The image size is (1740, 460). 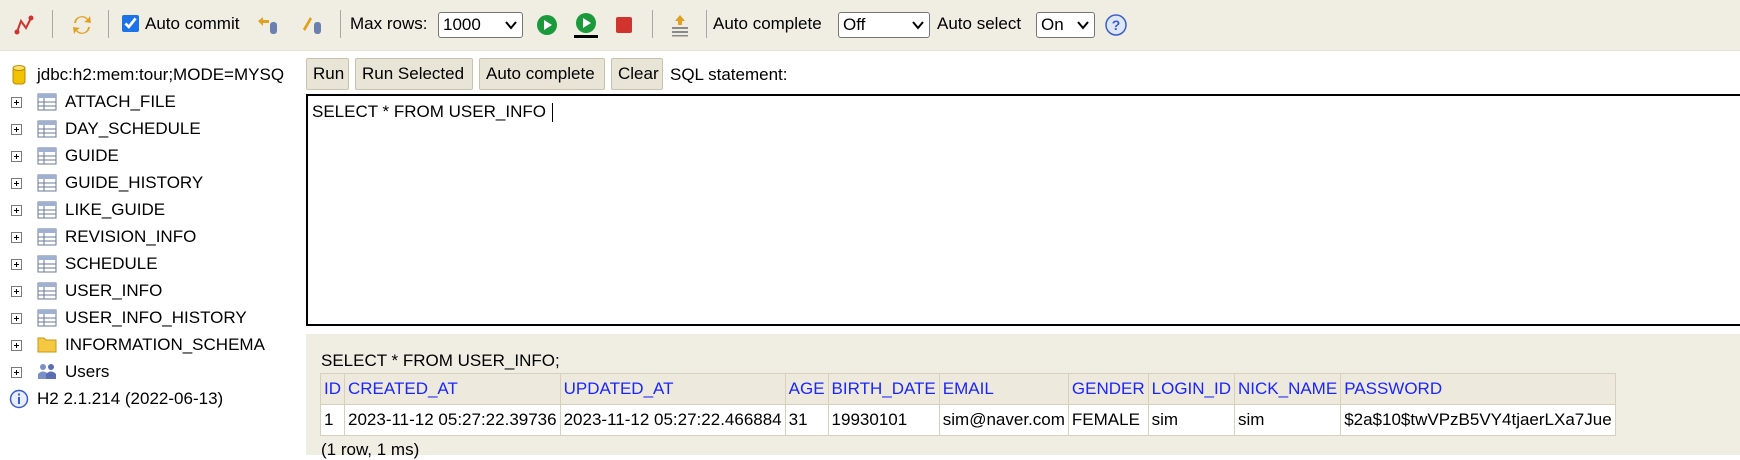 What do you see at coordinates (547, 25) in the screenshot?
I see `run-icon` at bounding box center [547, 25].